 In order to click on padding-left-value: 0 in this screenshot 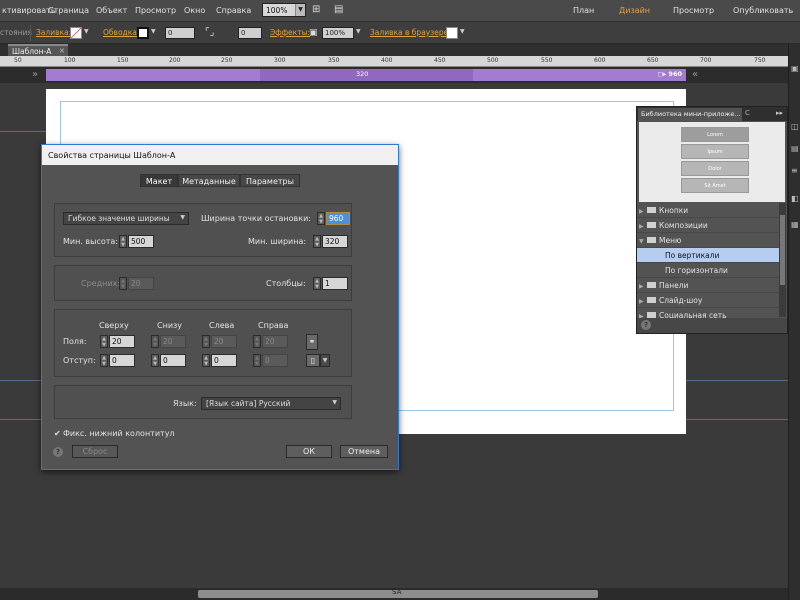, I will do `click(224, 360)`.